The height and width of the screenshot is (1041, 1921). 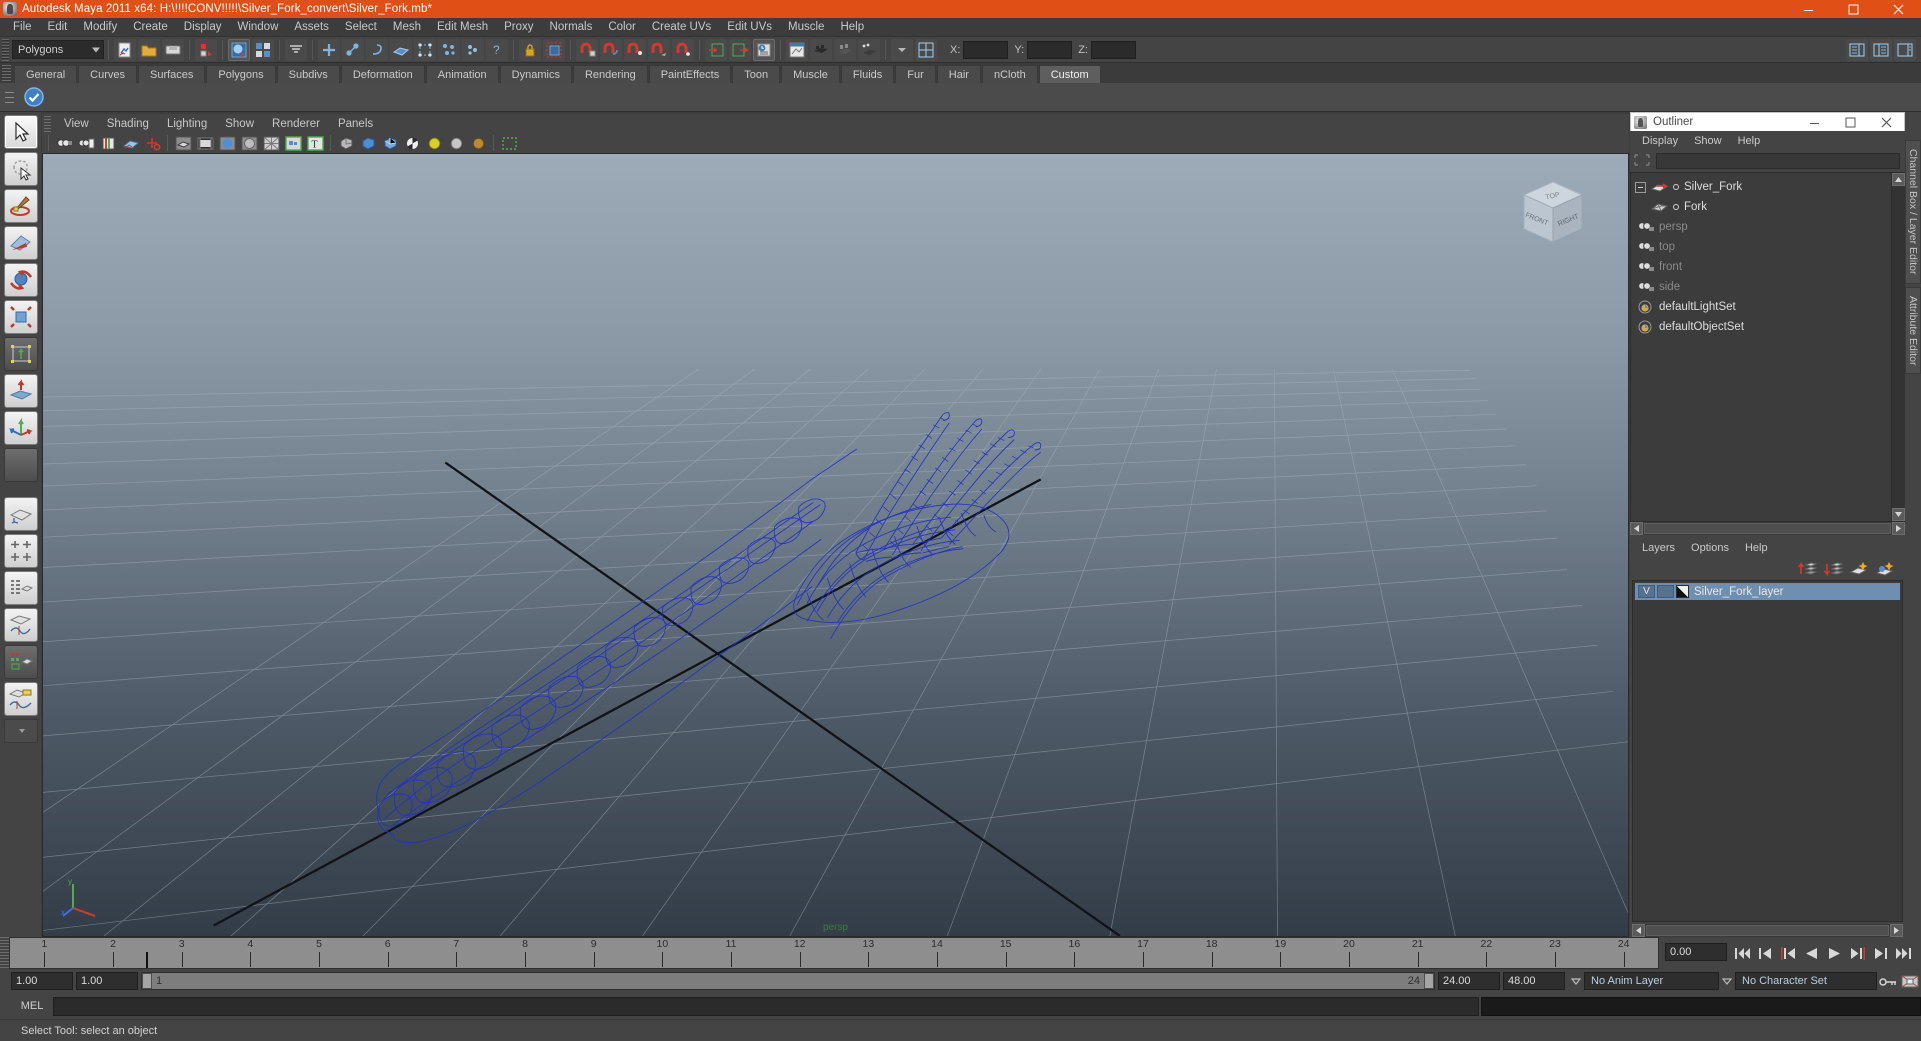 I want to click on output-connections-icon, so click(x=740, y=49).